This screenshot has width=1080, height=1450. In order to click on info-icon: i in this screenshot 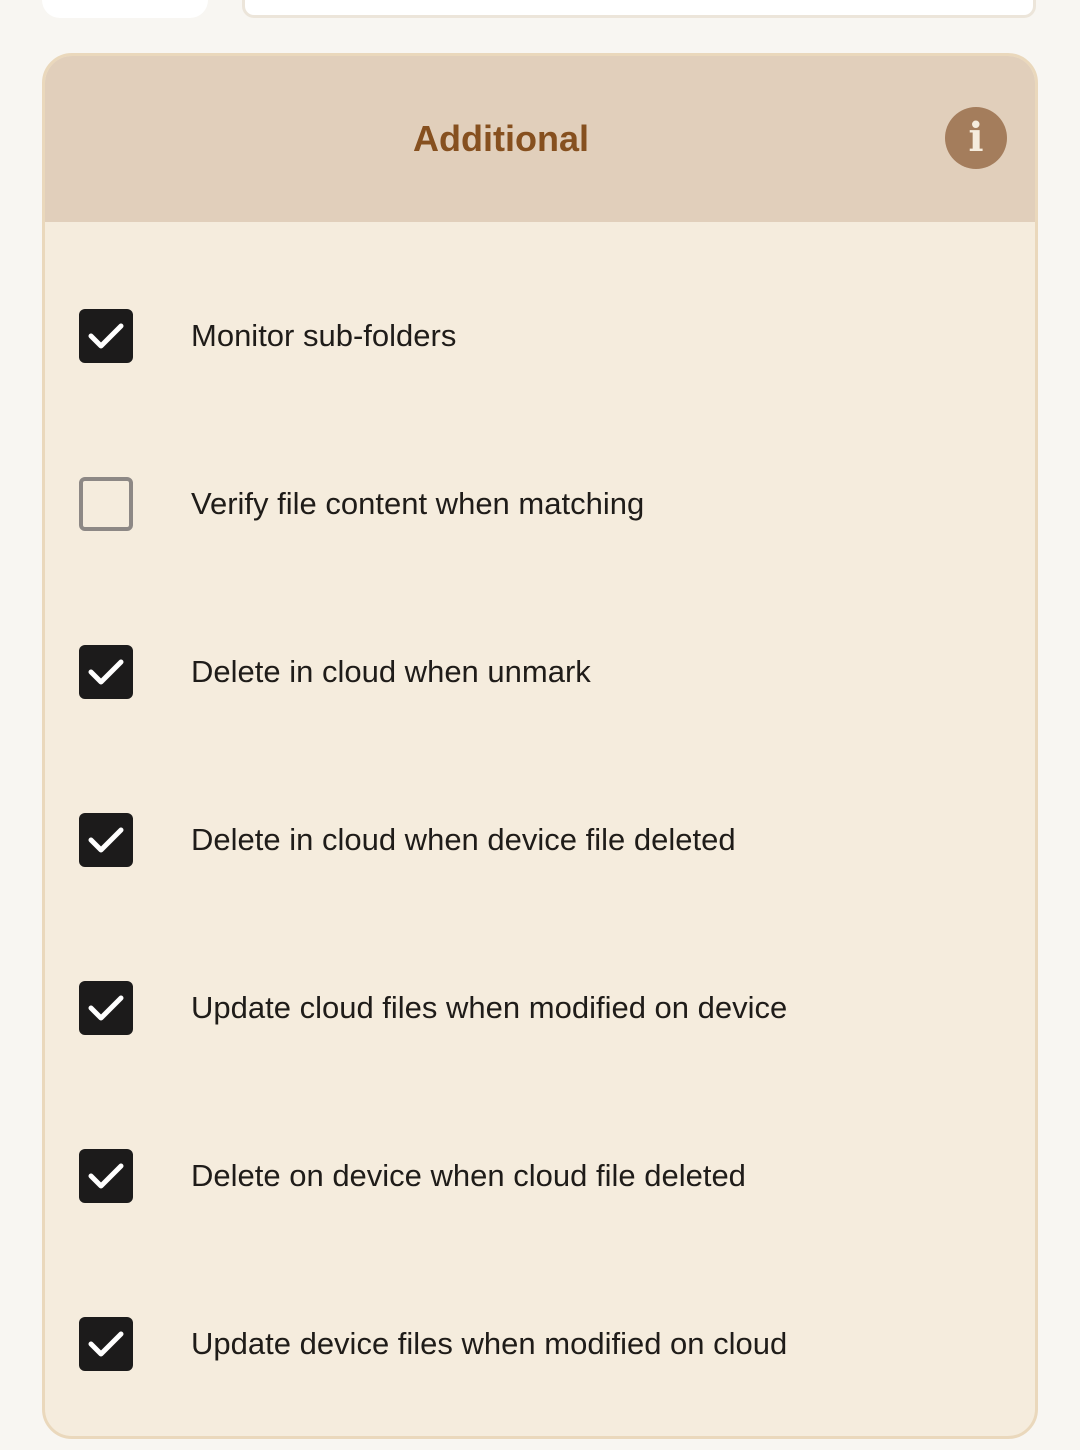, I will do `click(976, 138)`.